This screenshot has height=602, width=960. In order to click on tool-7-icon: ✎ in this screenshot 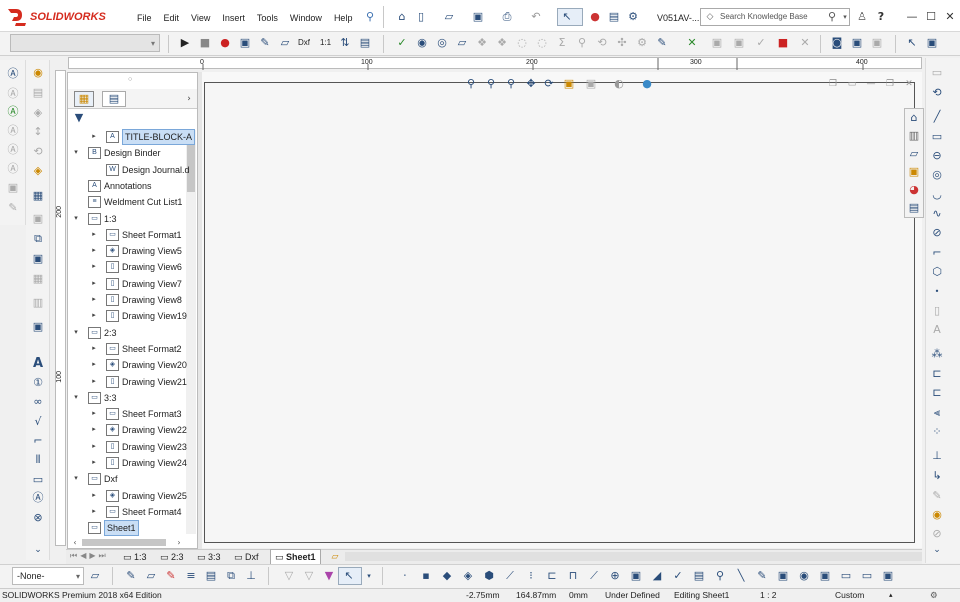, I will do `click(13, 208)`.